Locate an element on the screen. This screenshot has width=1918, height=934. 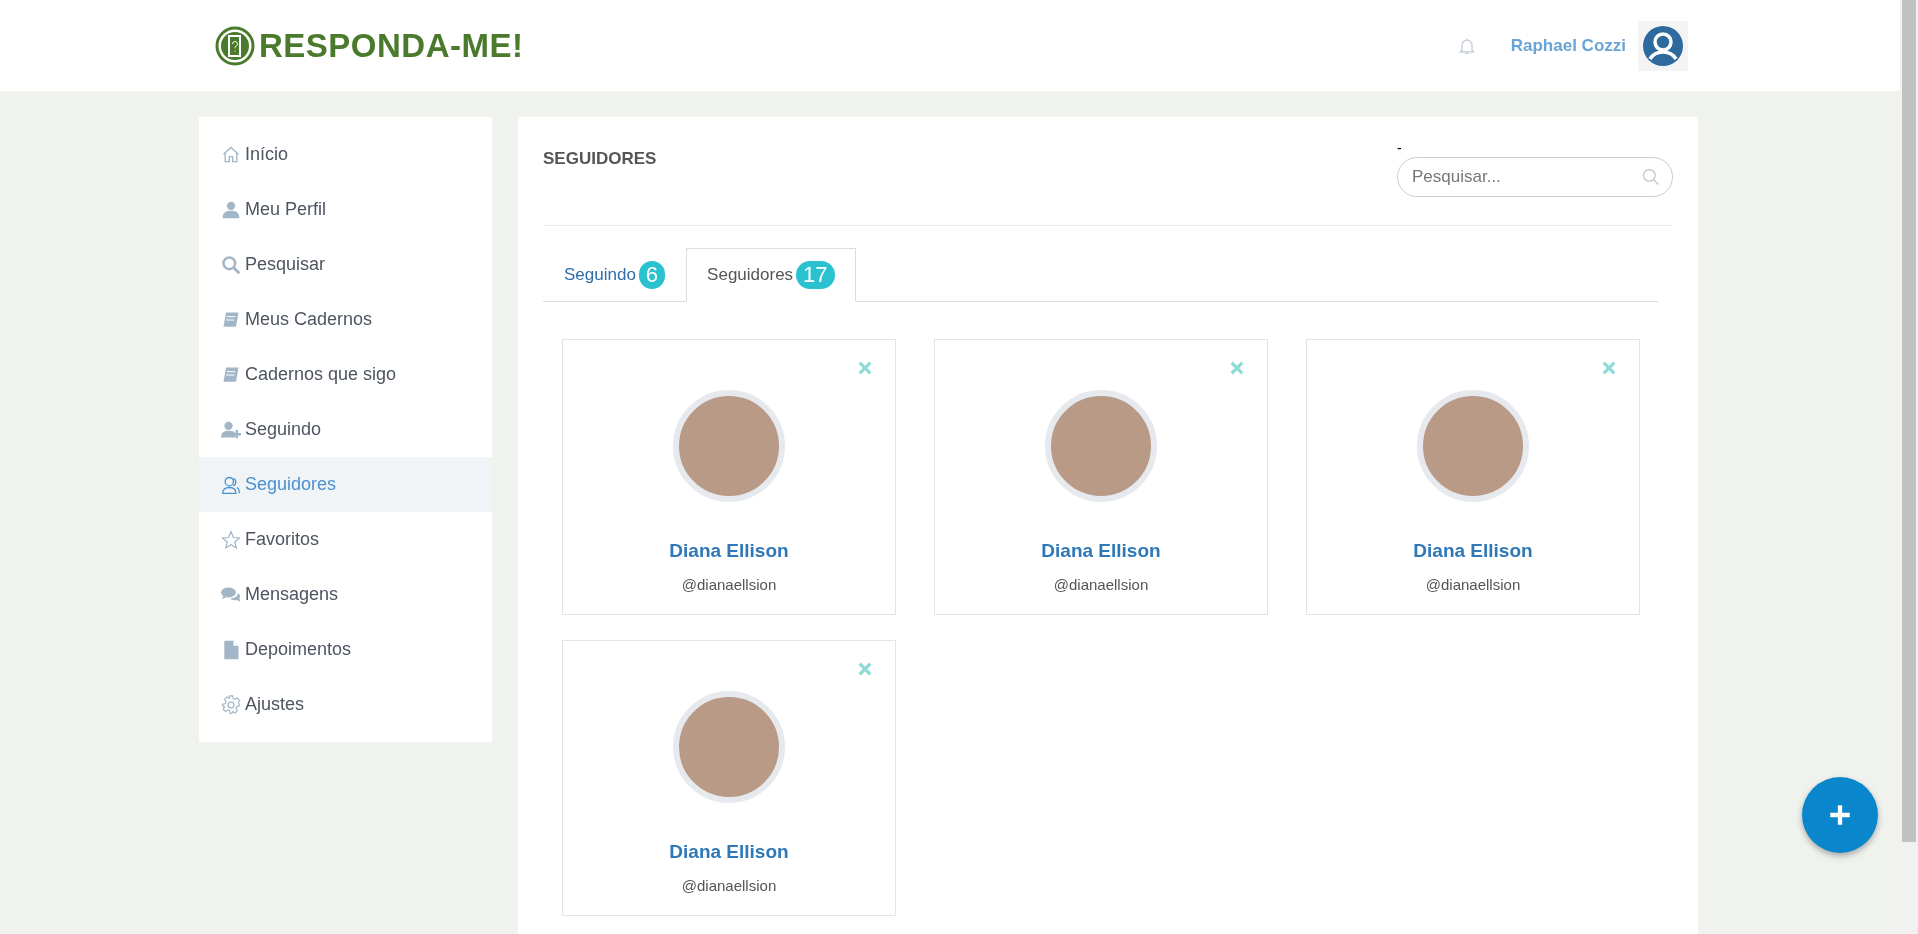
user-plus-icon is located at coordinates (231, 429).